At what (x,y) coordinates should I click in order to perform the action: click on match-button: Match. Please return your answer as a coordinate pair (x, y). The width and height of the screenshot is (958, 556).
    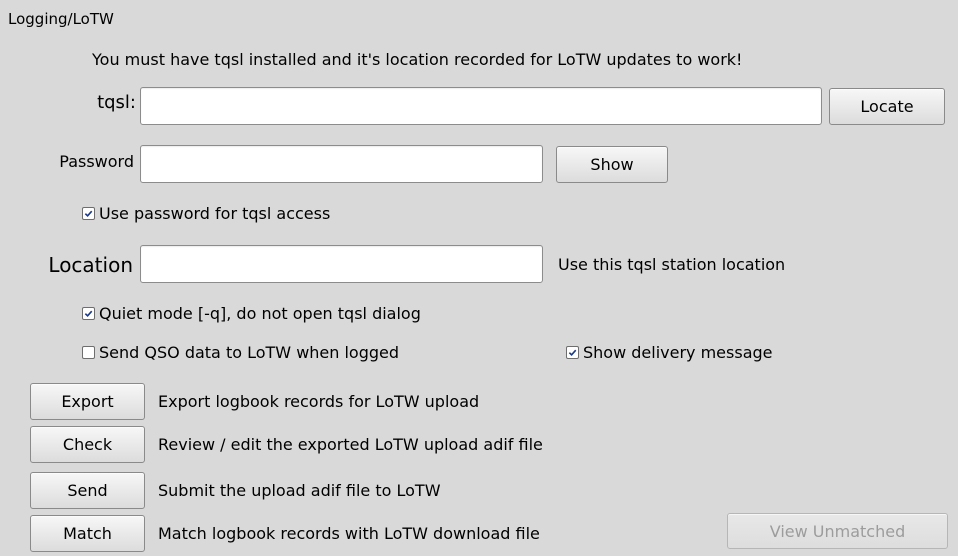
    Looking at the image, I should click on (87, 533).